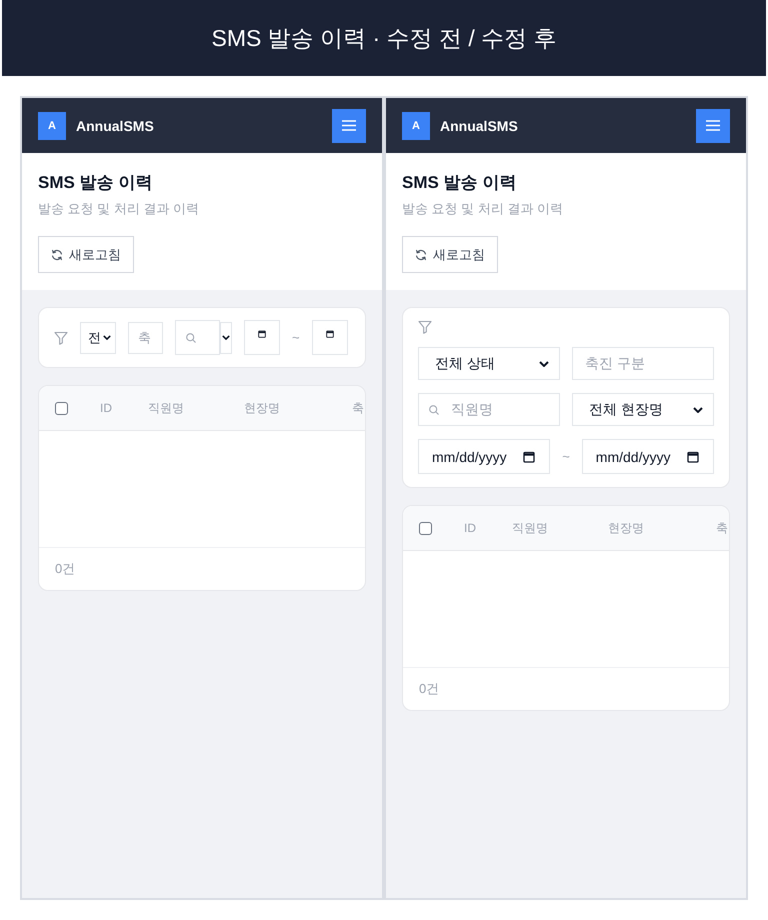  I want to click on select-field: 전, so click(98, 338).